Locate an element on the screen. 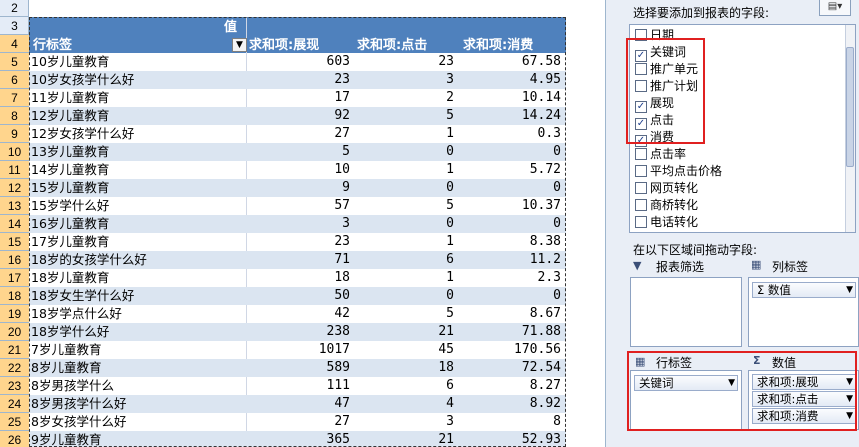 This screenshot has height=447, width=859. row-number: 13 is located at coordinates (14, 206).